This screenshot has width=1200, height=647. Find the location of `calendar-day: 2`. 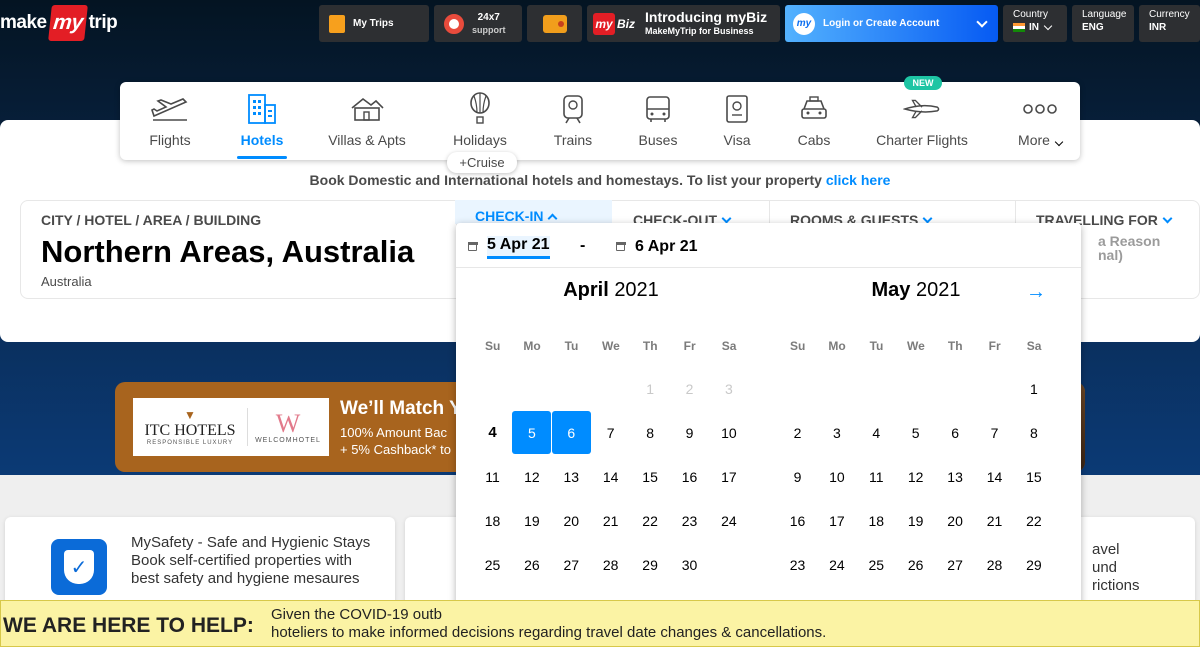

calendar-day: 2 is located at coordinates (797, 432).